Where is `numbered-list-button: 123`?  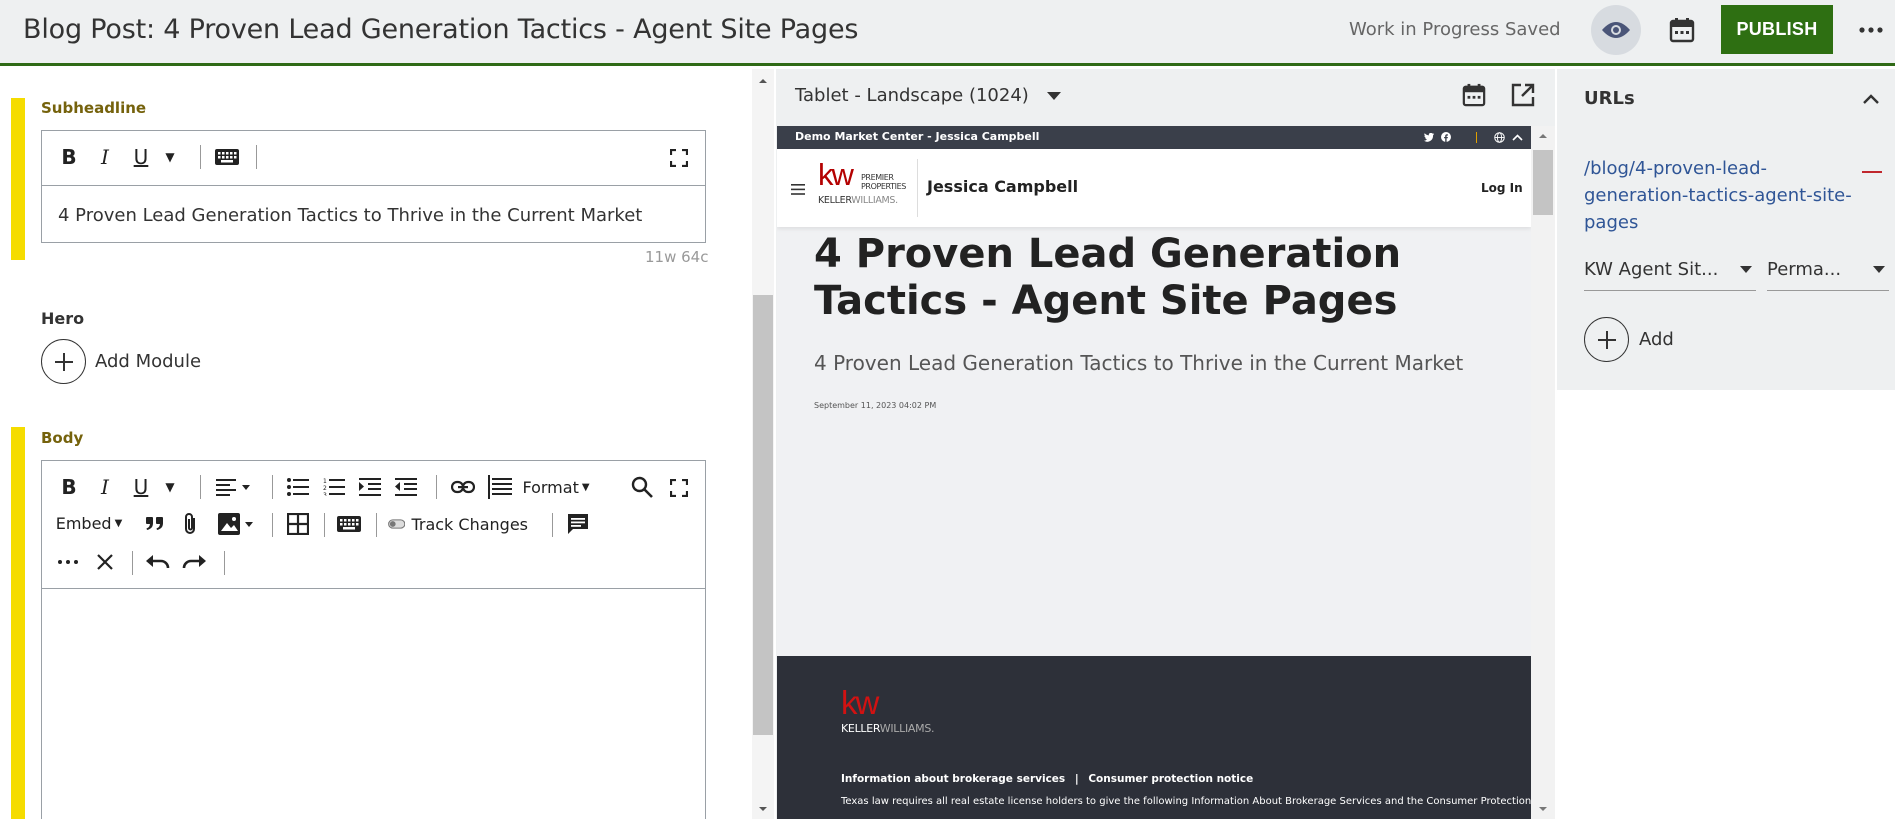 numbered-list-button: 123 is located at coordinates (334, 487).